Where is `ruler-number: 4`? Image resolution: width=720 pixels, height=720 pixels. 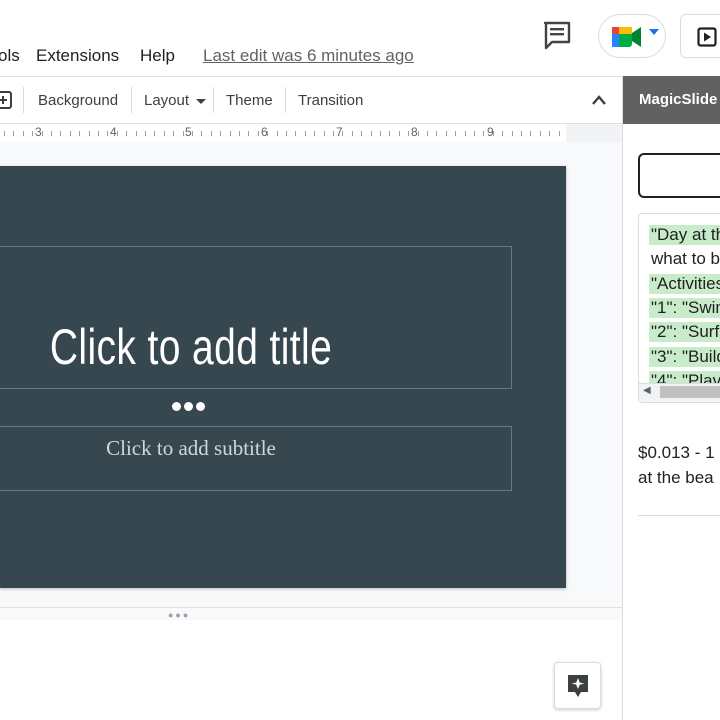
ruler-number: 4 is located at coordinates (113, 132).